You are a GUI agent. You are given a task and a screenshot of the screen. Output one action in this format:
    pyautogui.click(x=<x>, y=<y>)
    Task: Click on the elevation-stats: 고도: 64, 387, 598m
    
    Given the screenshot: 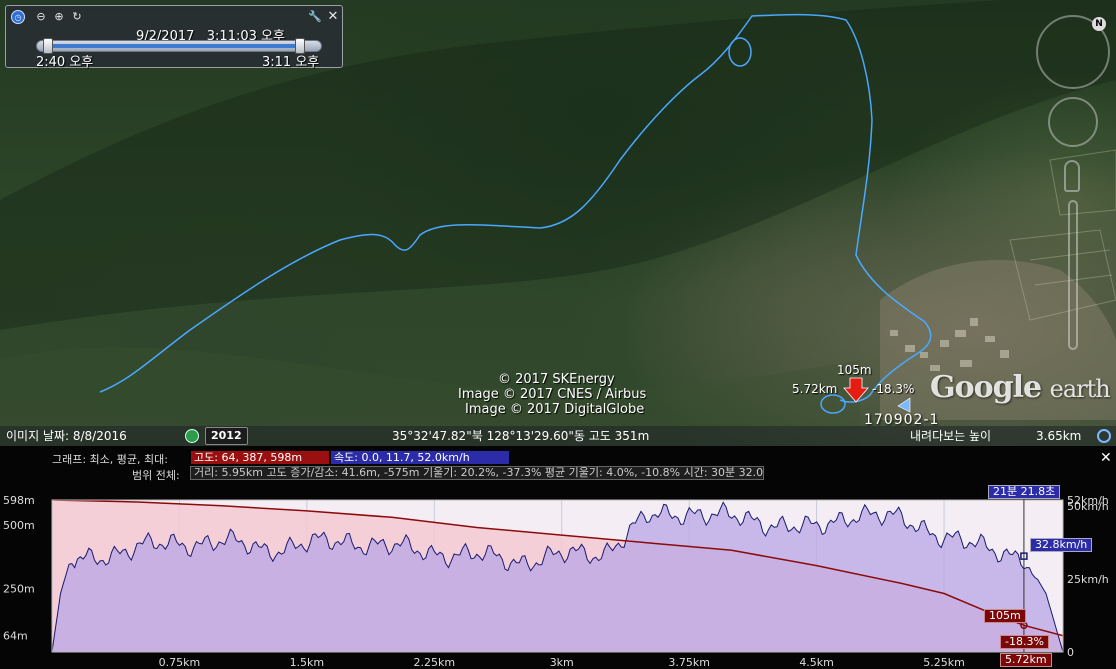 What is the action you would take?
    pyautogui.click(x=260, y=457)
    